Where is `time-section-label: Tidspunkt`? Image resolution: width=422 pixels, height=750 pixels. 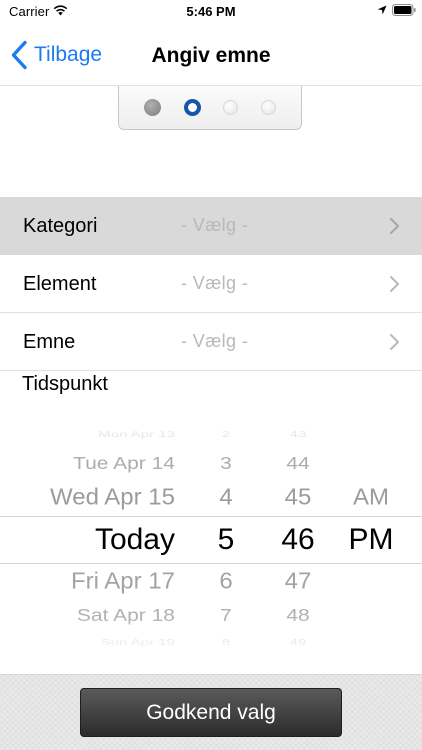 time-section-label: Tidspunkt is located at coordinates (65, 384).